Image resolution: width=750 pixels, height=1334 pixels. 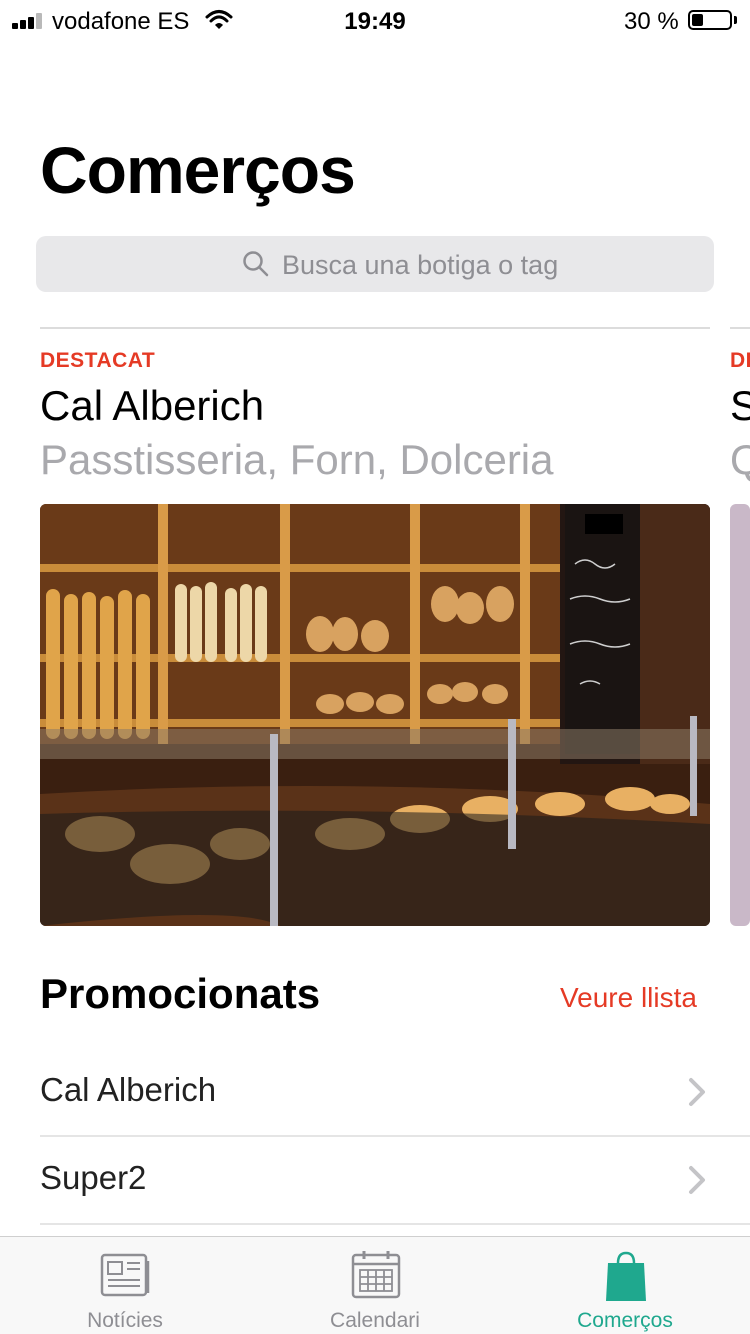 What do you see at coordinates (625, 1320) in the screenshot?
I see `tab-label: Comerços` at bounding box center [625, 1320].